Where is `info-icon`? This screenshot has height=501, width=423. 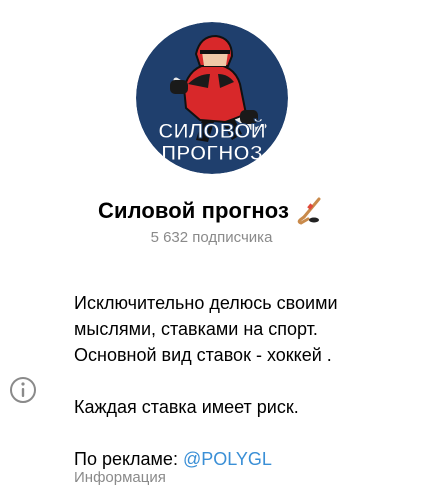
info-icon is located at coordinates (23, 390).